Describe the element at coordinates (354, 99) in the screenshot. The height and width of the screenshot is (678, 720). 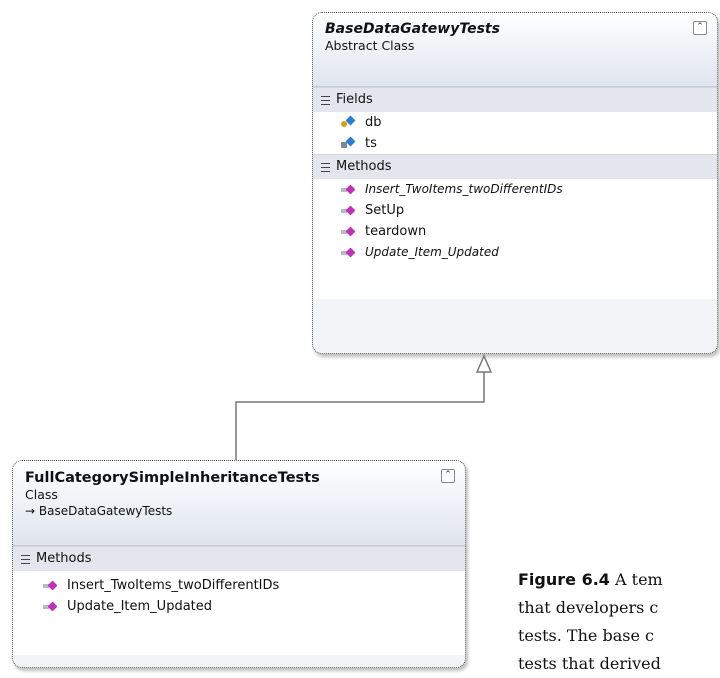
I see `fields-section-label: Fields` at that location.